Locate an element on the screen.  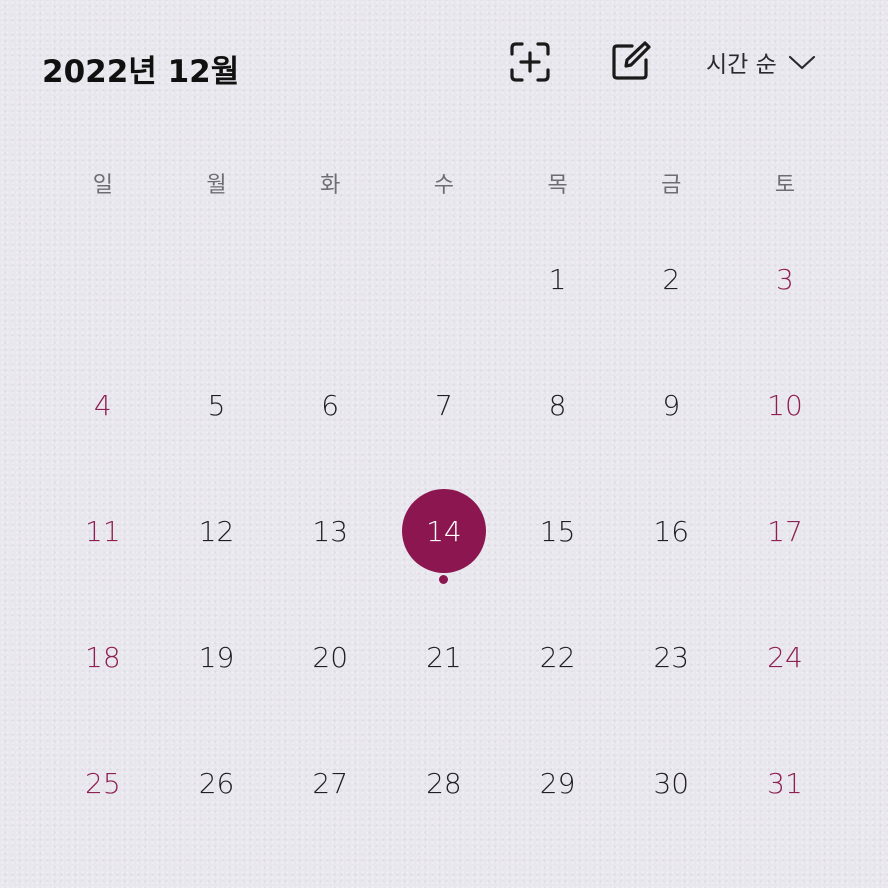
day-number: 24 is located at coordinates (785, 657).